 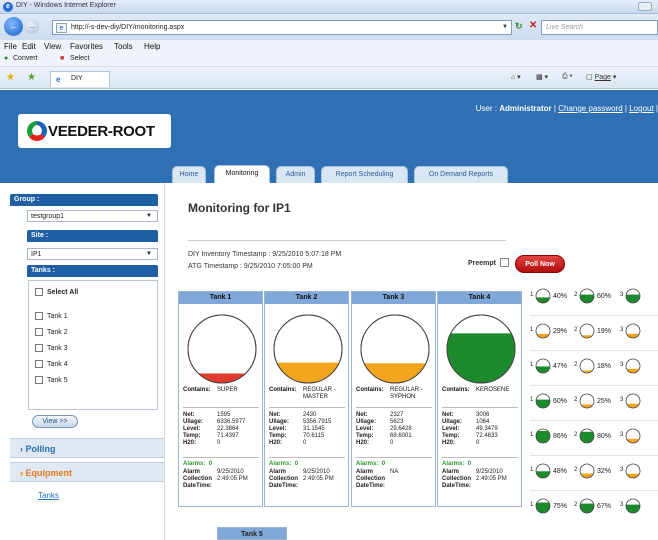 I want to click on divider, so click(x=594, y=315).